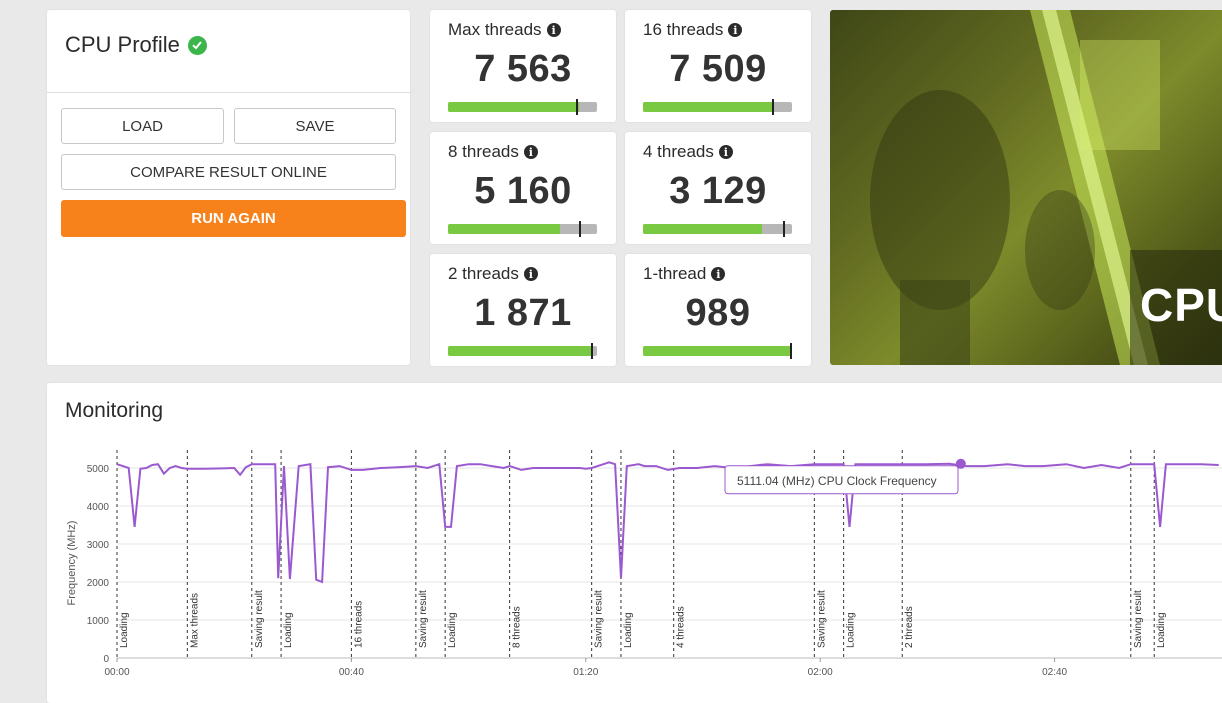  Describe the element at coordinates (523, 191) in the screenshot. I see `score-value: 5 160` at that location.